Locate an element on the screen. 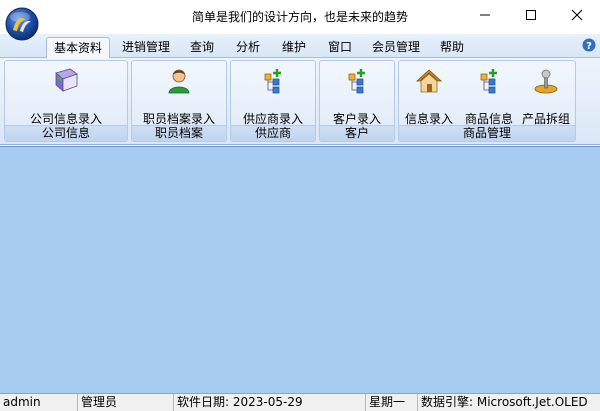  ribbon-group-staff: 职员档案录入 职员档案 is located at coordinates (179, 101).